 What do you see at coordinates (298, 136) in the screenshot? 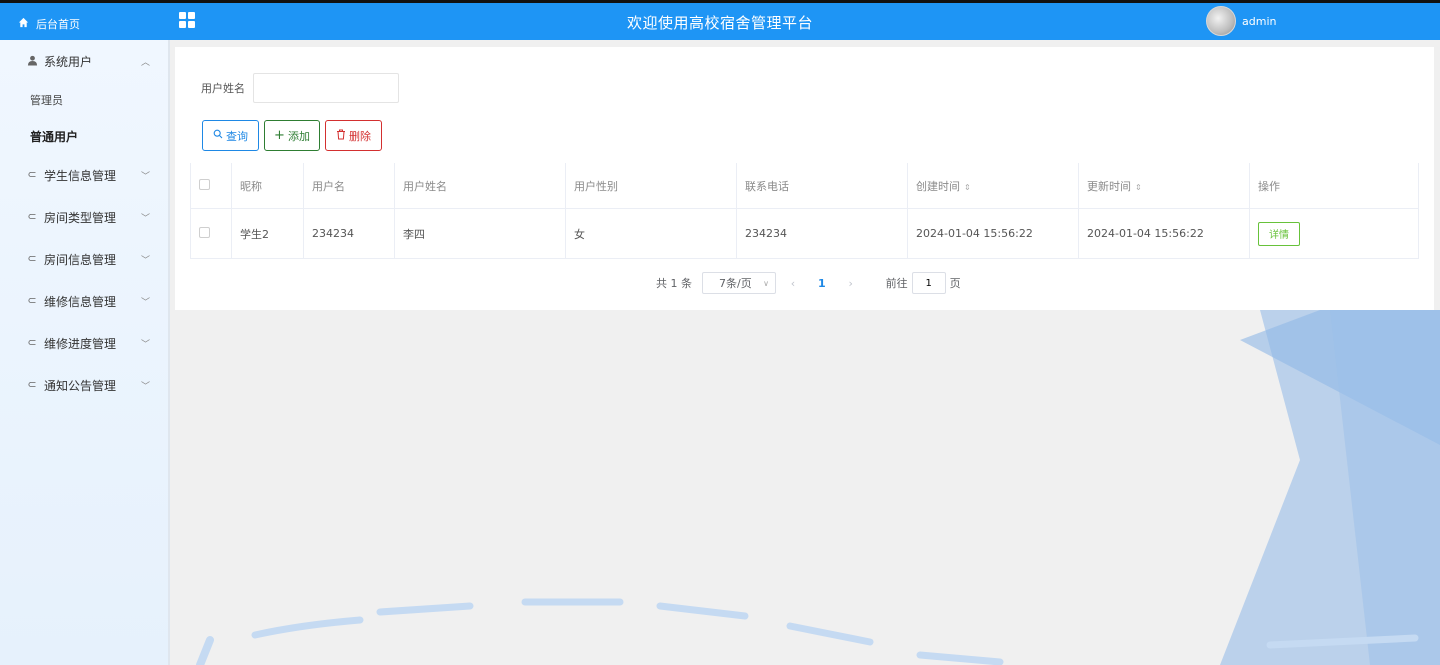
I see `add-button-label: 添加` at bounding box center [298, 136].